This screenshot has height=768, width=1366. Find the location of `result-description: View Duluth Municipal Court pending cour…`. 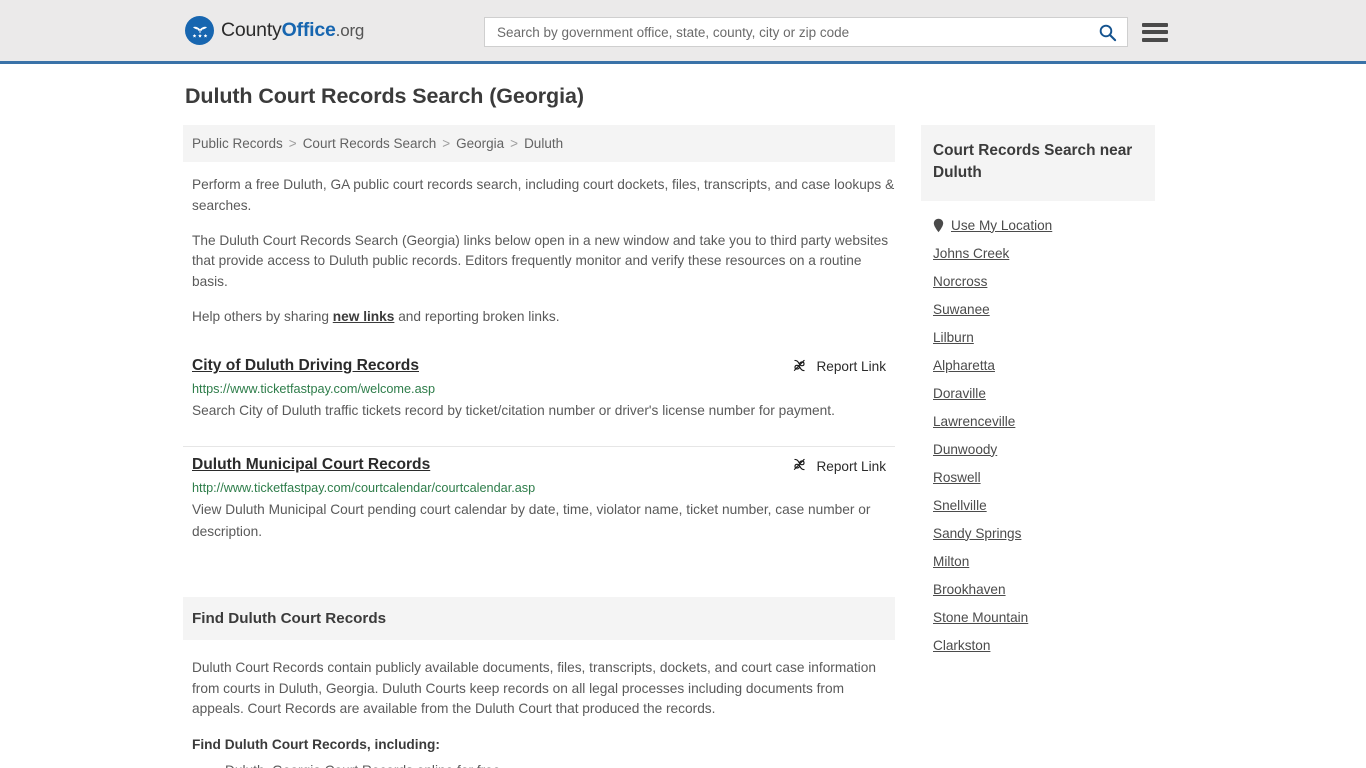

result-description: View Duluth Municipal Court pending cour… is located at coordinates (531, 520).